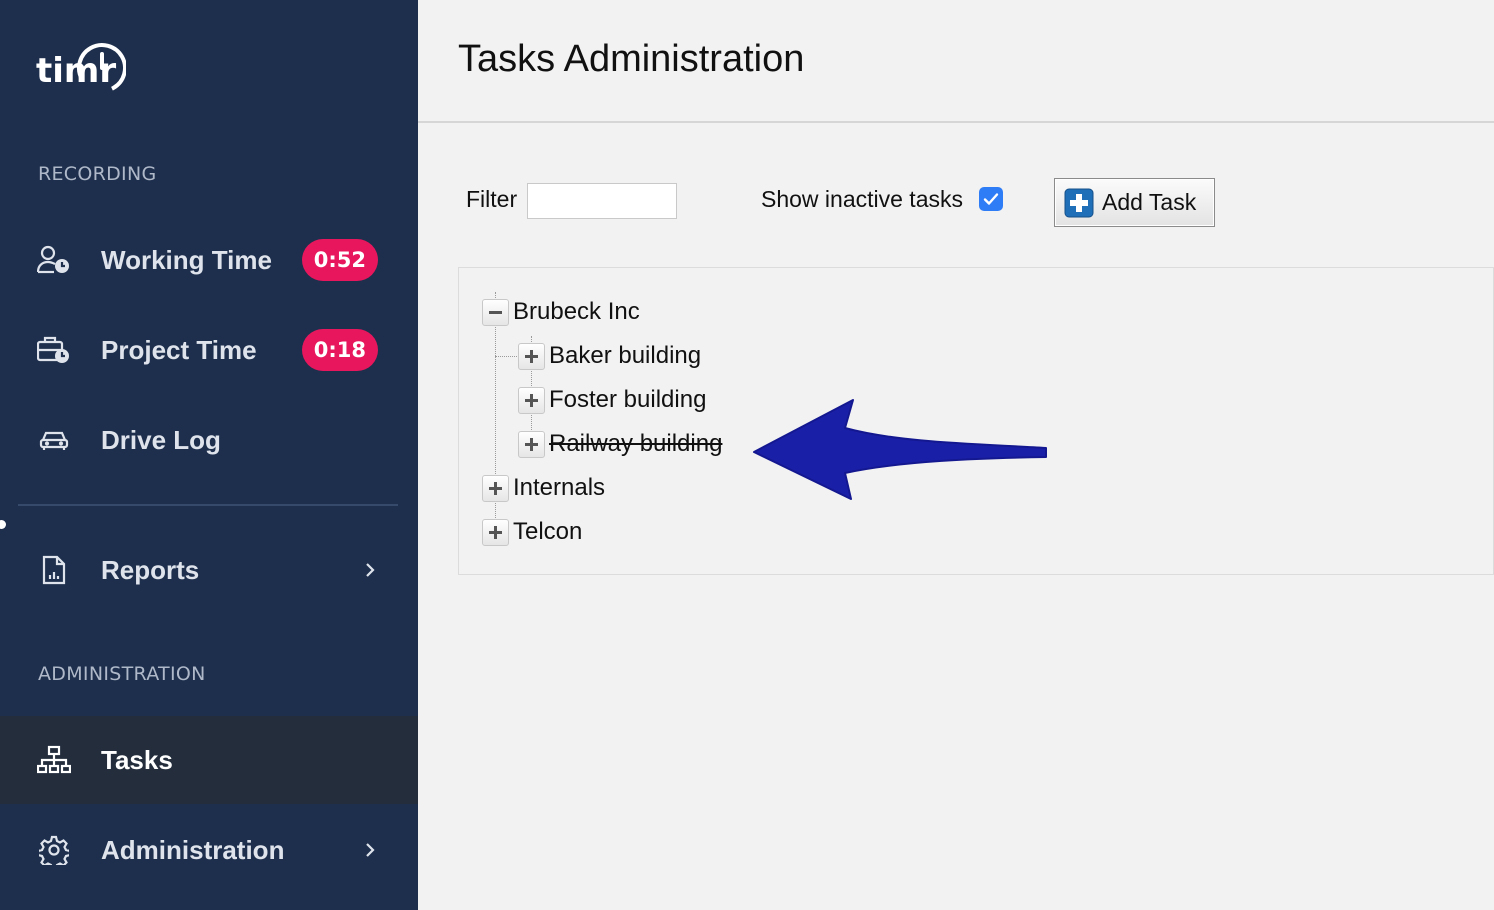 This screenshot has height=910, width=1494. Describe the element at coordinates (339, 350) in the screenshot. I see `project-time-badge: 0:18` at that location.